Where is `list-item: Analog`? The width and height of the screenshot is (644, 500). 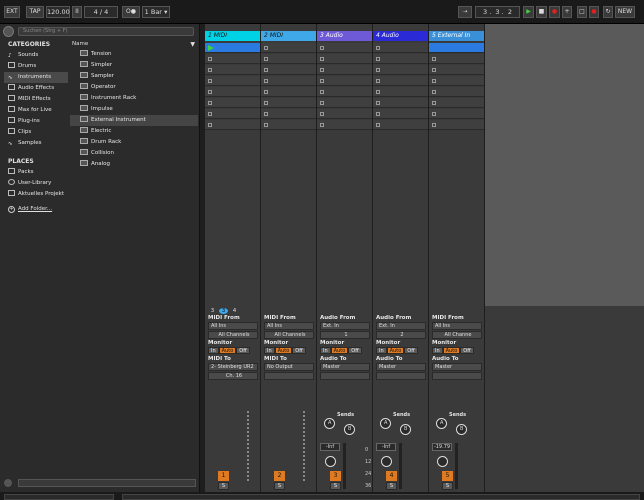
list-item: Analog is located at coordinates (134, 164).